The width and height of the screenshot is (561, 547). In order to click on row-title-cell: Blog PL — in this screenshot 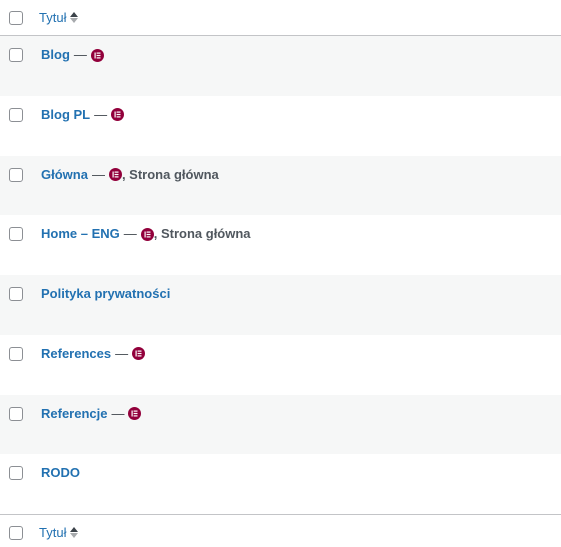, I will do `click(83, 109)`.